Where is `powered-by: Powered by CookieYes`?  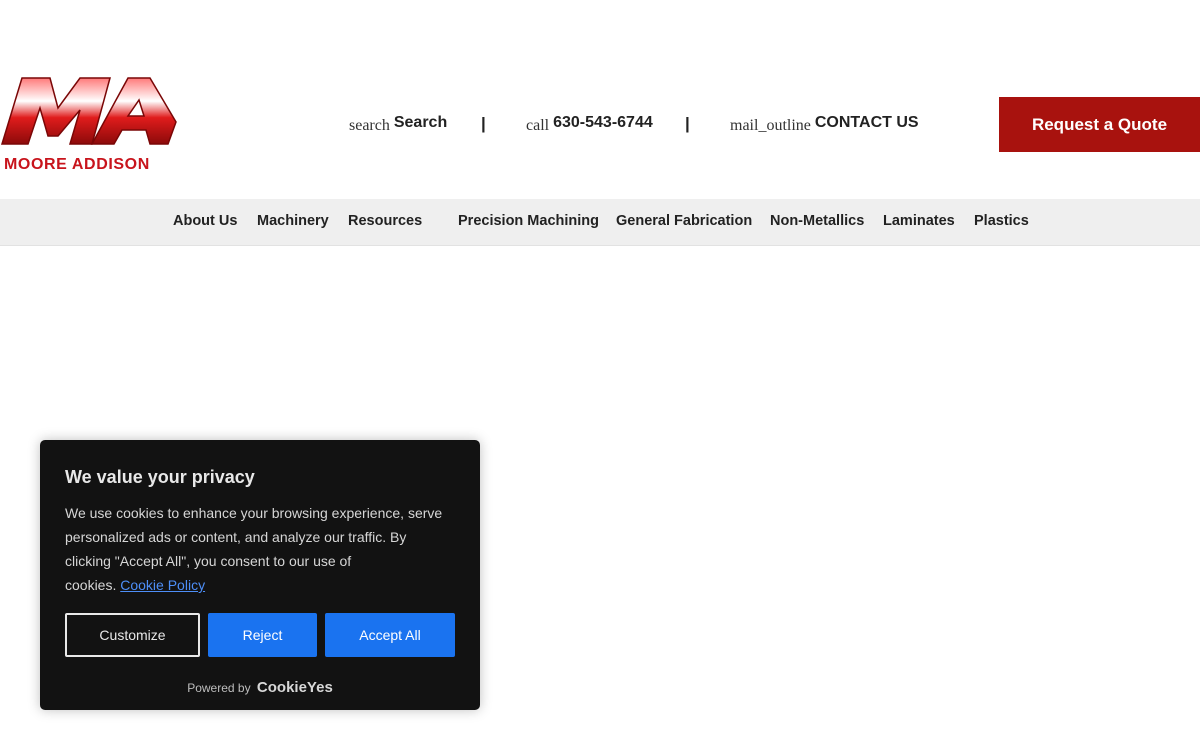
powered-by: Powered by CookieYes is located at coordinates (260, 687).